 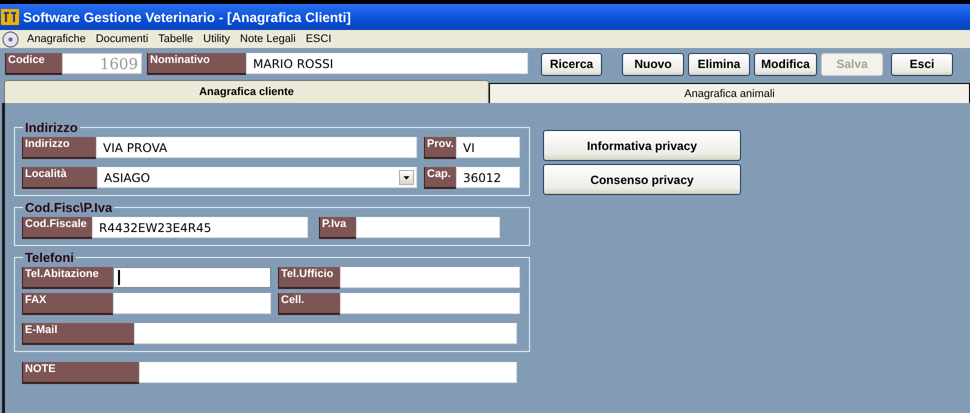 What do you see at coordinates (440, 178) in the screenshot?
I see `field-label: Cap.` at bounding box center [440, 178].